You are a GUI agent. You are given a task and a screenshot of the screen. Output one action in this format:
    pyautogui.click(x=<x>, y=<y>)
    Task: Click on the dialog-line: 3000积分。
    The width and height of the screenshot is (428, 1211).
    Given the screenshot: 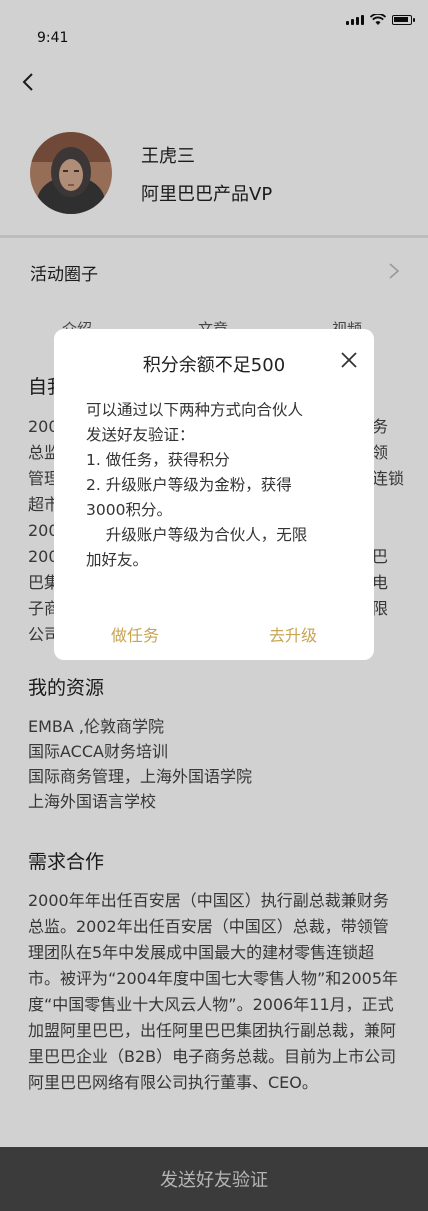 What is the action you would take?
    pyautogui.click(x=129, y=510)
    